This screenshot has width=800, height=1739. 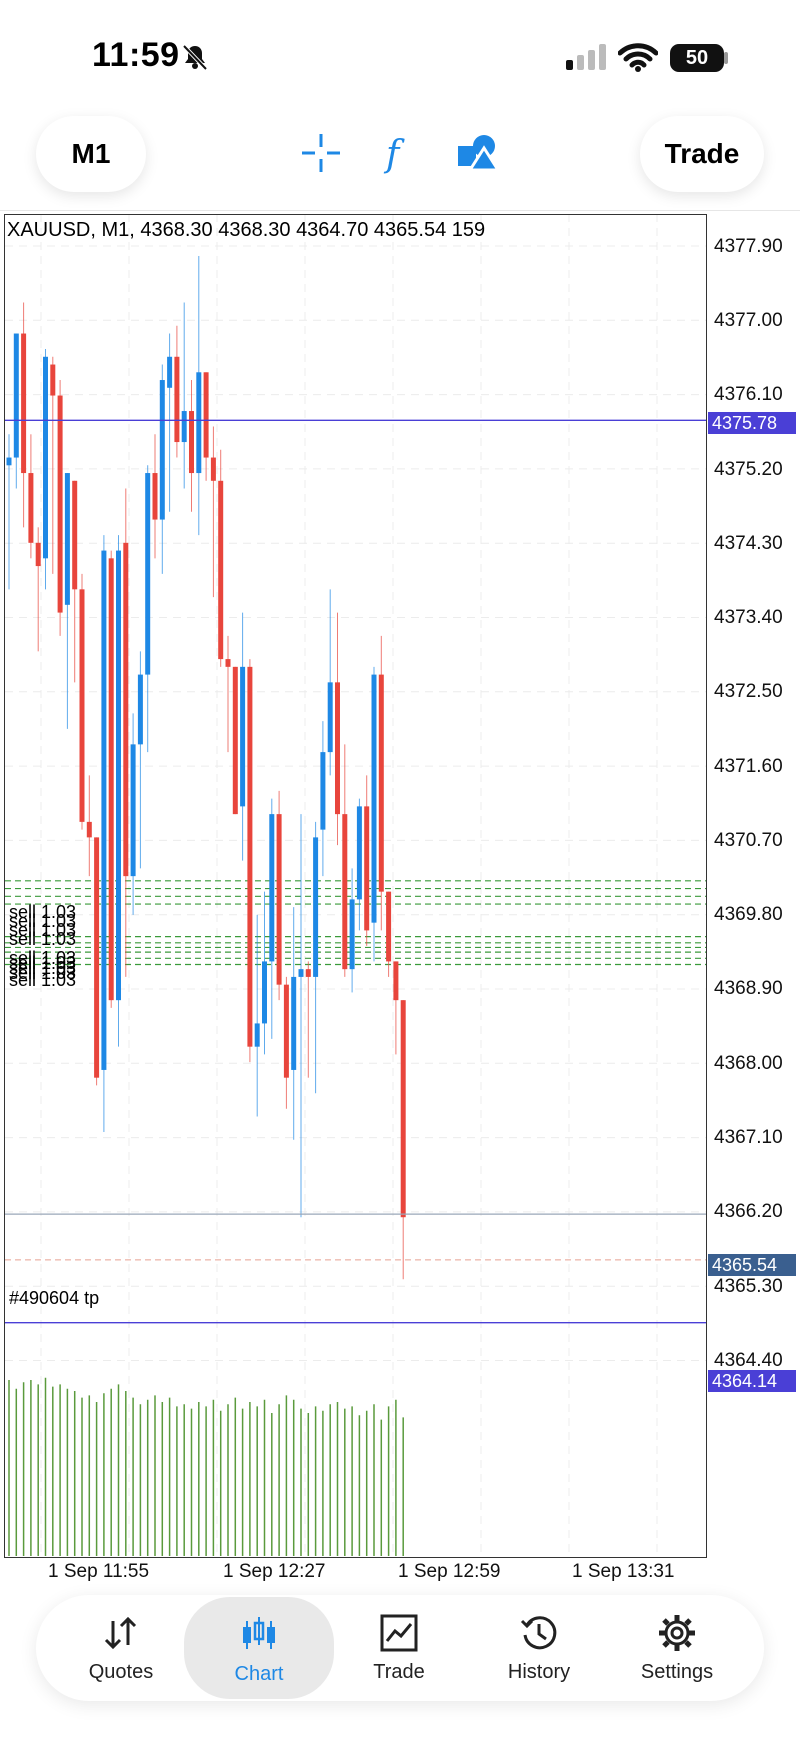 What do you see at coordinates (677, 1633) in the screenshot?
I see `settings-icon` at bounding box center [677, 1633].